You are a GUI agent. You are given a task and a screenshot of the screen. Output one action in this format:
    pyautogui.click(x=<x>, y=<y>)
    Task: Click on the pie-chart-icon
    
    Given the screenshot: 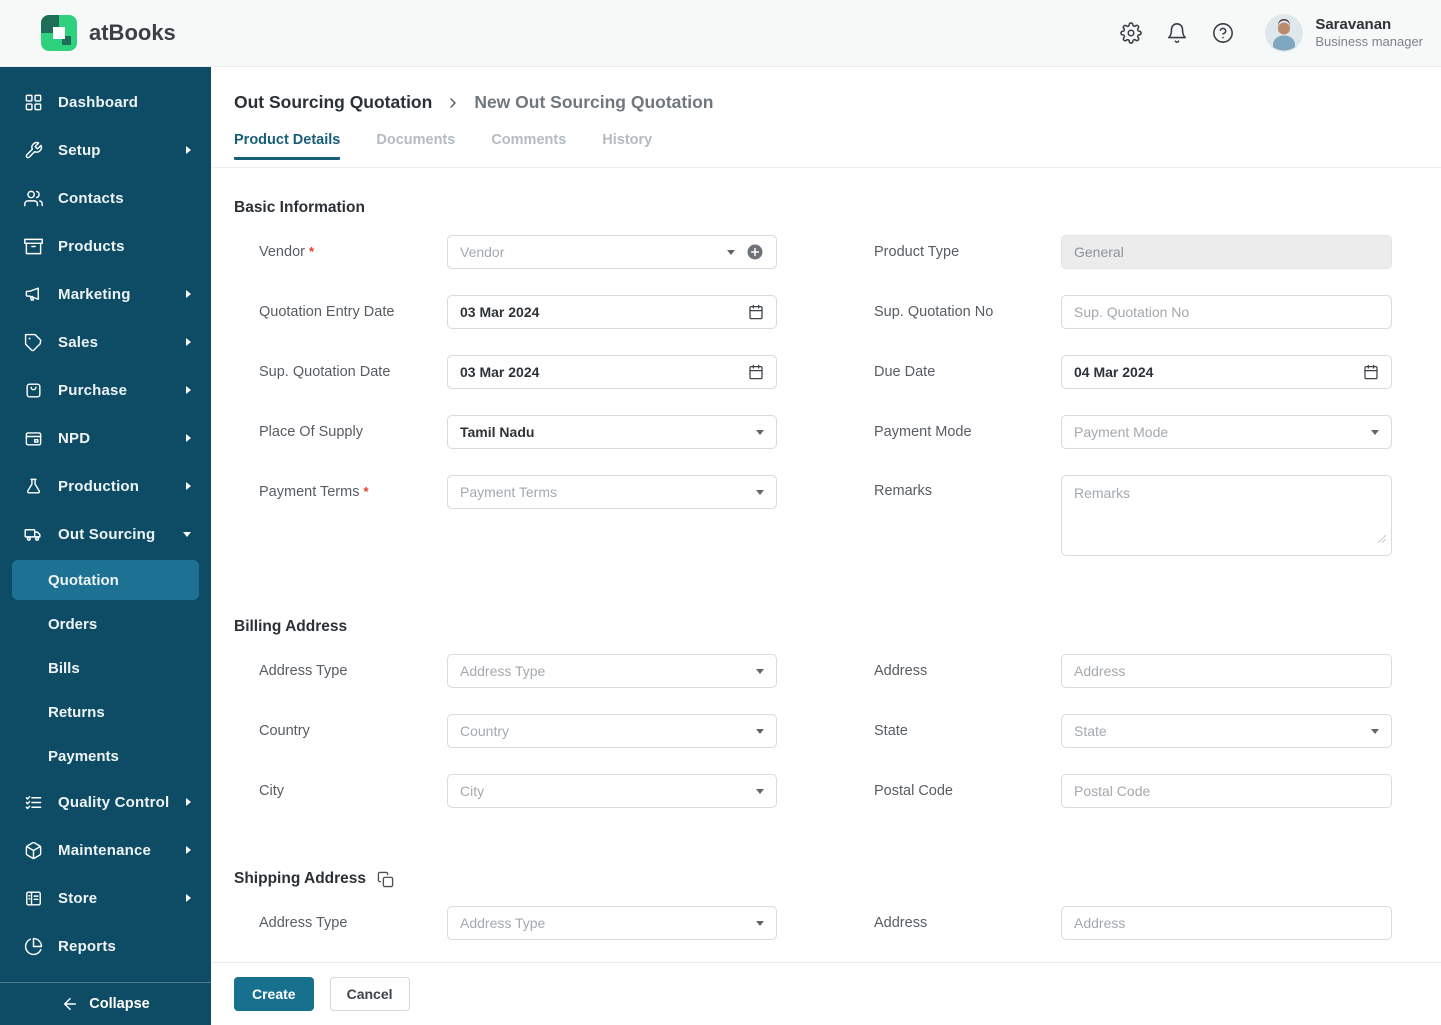 What is the action you would take?
    pyautogui.click(x=34, y=946)
    